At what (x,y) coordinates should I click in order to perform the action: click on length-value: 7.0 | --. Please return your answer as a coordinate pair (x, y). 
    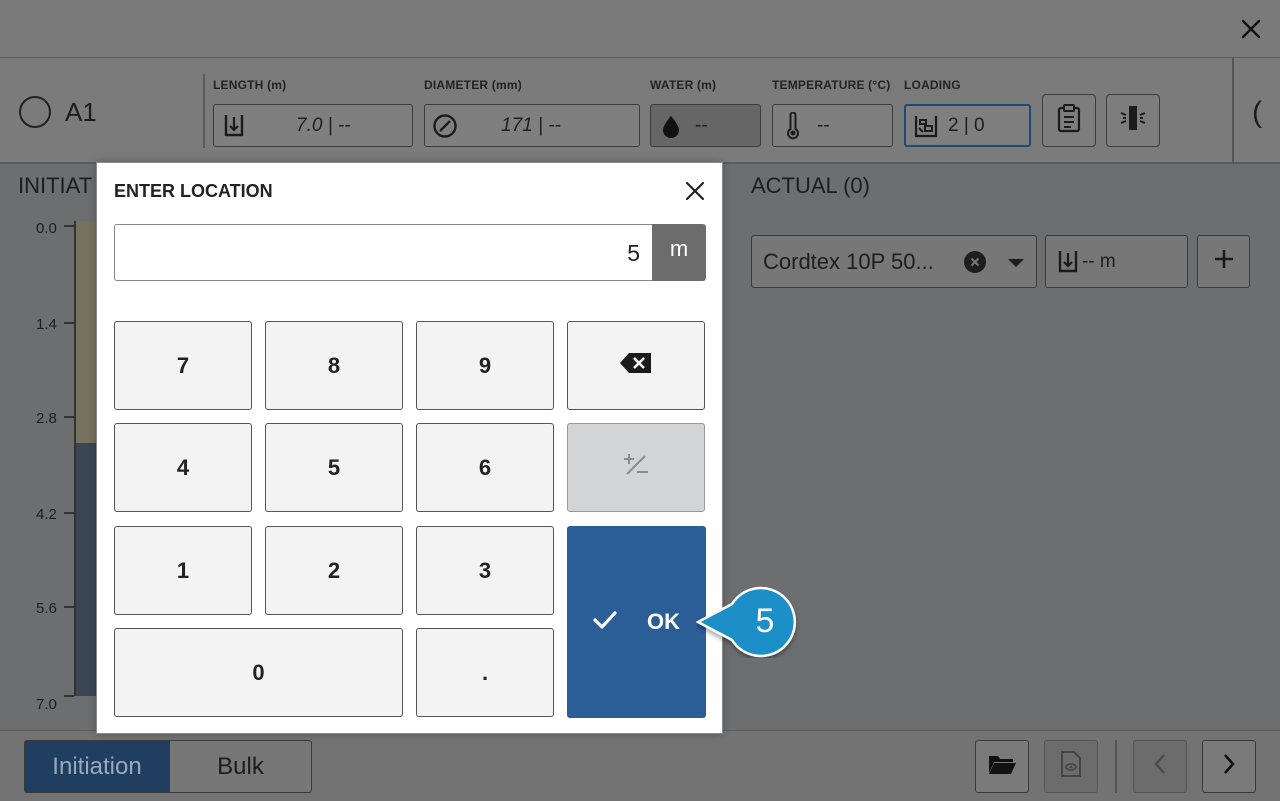
    Looking at the image, I should click on (323, 125).